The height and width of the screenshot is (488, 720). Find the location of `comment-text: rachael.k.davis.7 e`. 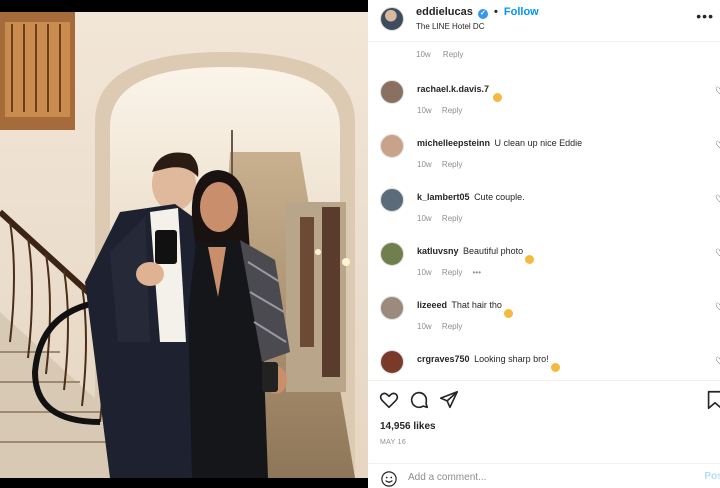

comment-text: rachael.k.davis.7 e is located at coordinates (460, 93).